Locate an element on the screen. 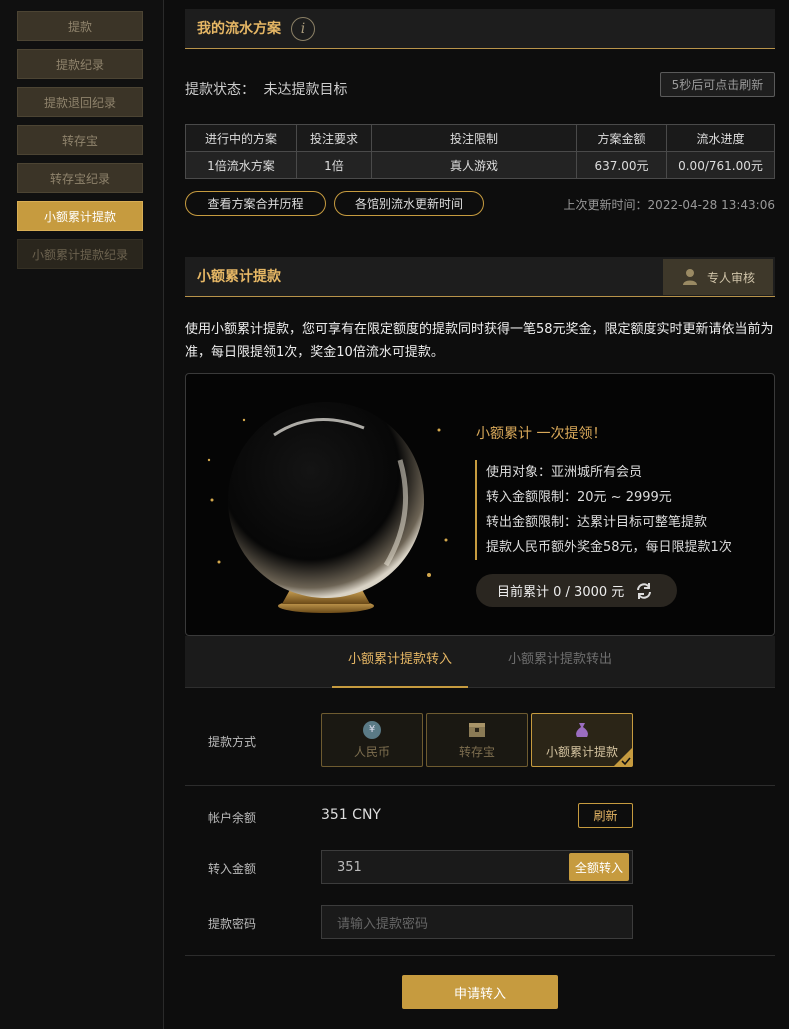 The width and height of the screenshot is (789, 1029). submit-transfer-button: 申请转入 is located at coordinates (480, 992).